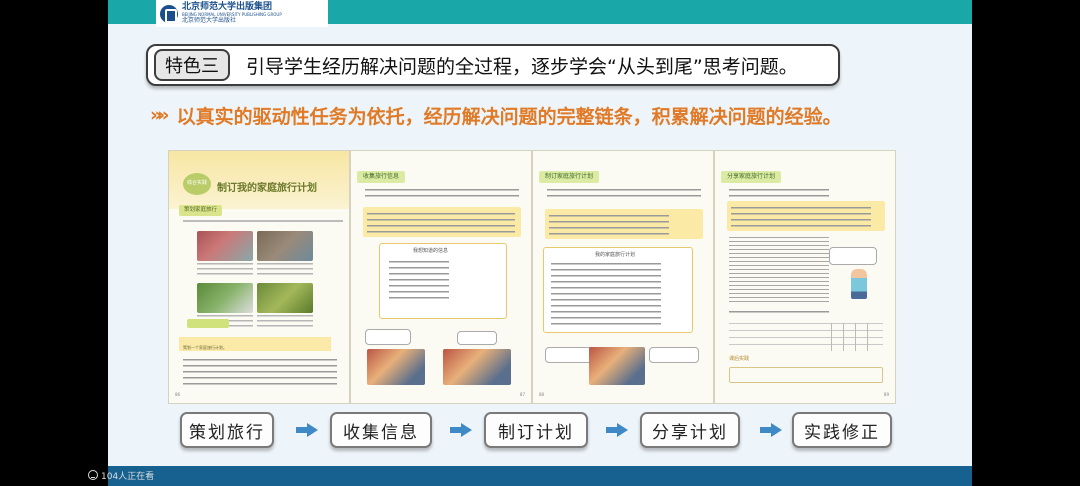 This screenshot has height=486, width=1080. Describe the element at coordinates (209, 20) in the screenshot. I see `publisher-subname: 北京师范大学出版社` at that location.